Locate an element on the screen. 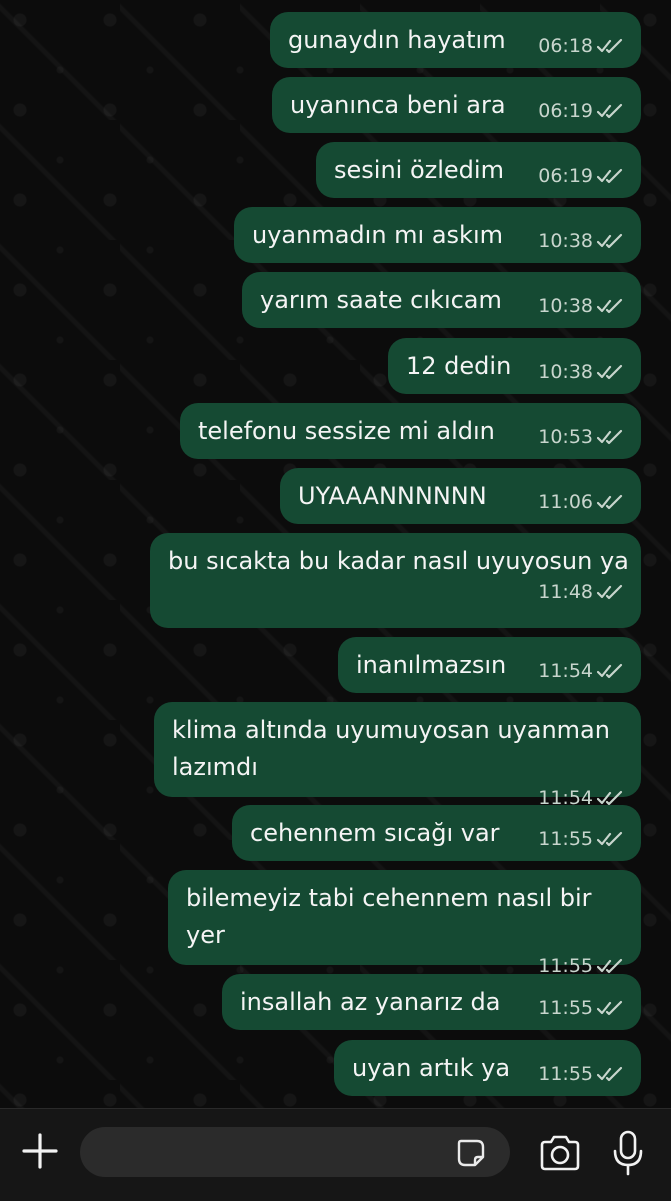  message-meta: 11:48 is located at coordinates (402, 592).